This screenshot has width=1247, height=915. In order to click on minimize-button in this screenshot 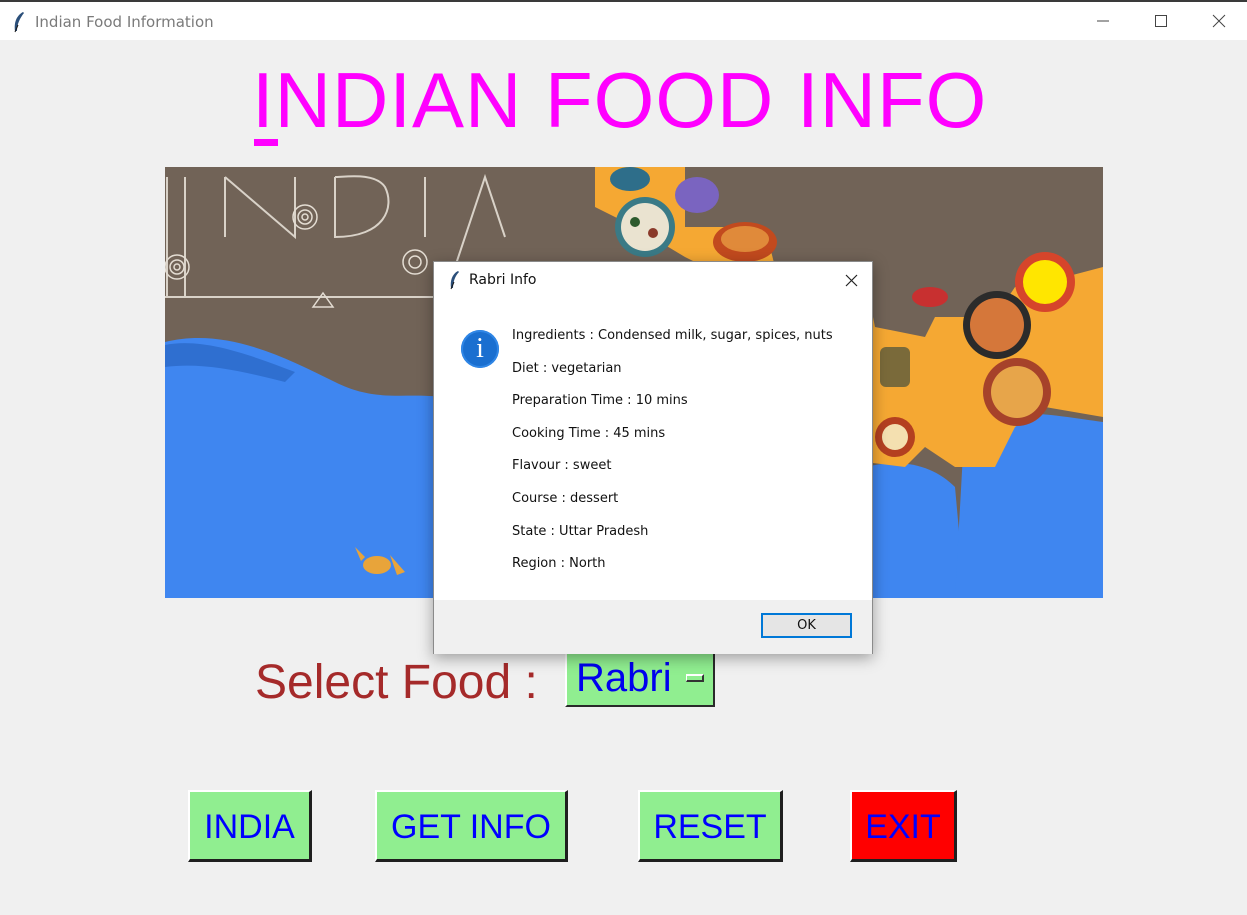, I will do `click(1103, 21)`.